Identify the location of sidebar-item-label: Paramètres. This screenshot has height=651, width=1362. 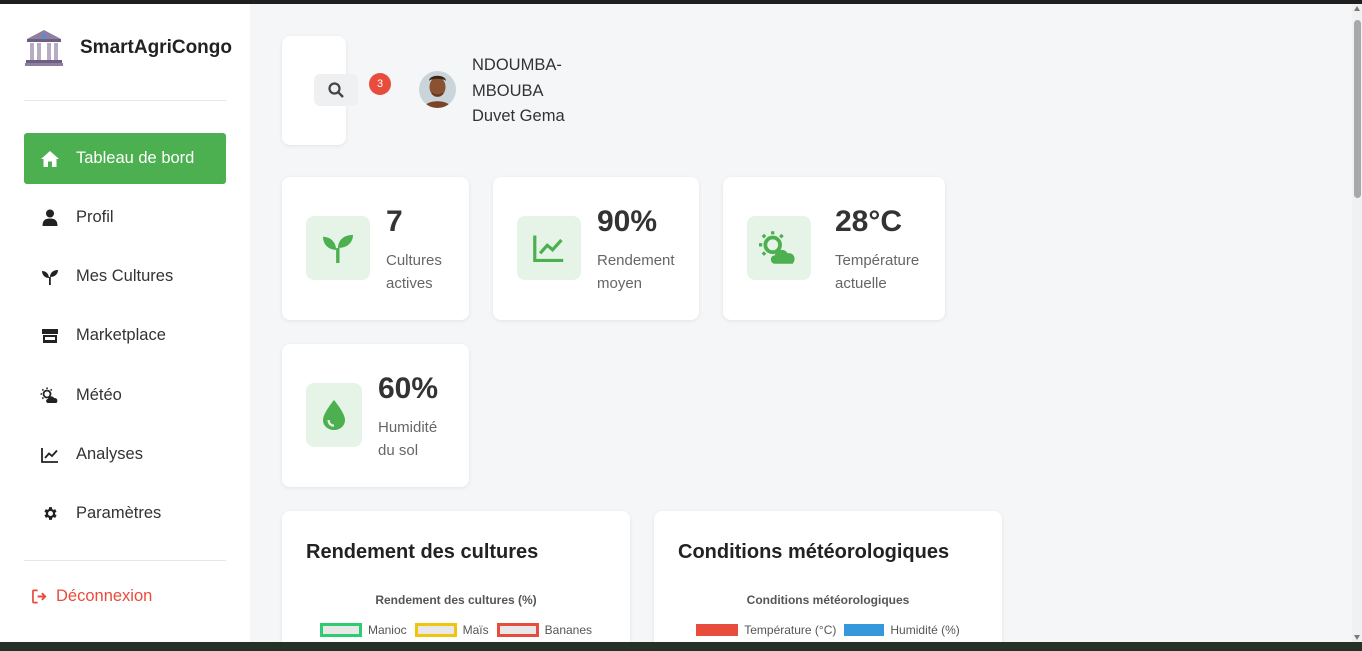
(119, 513).